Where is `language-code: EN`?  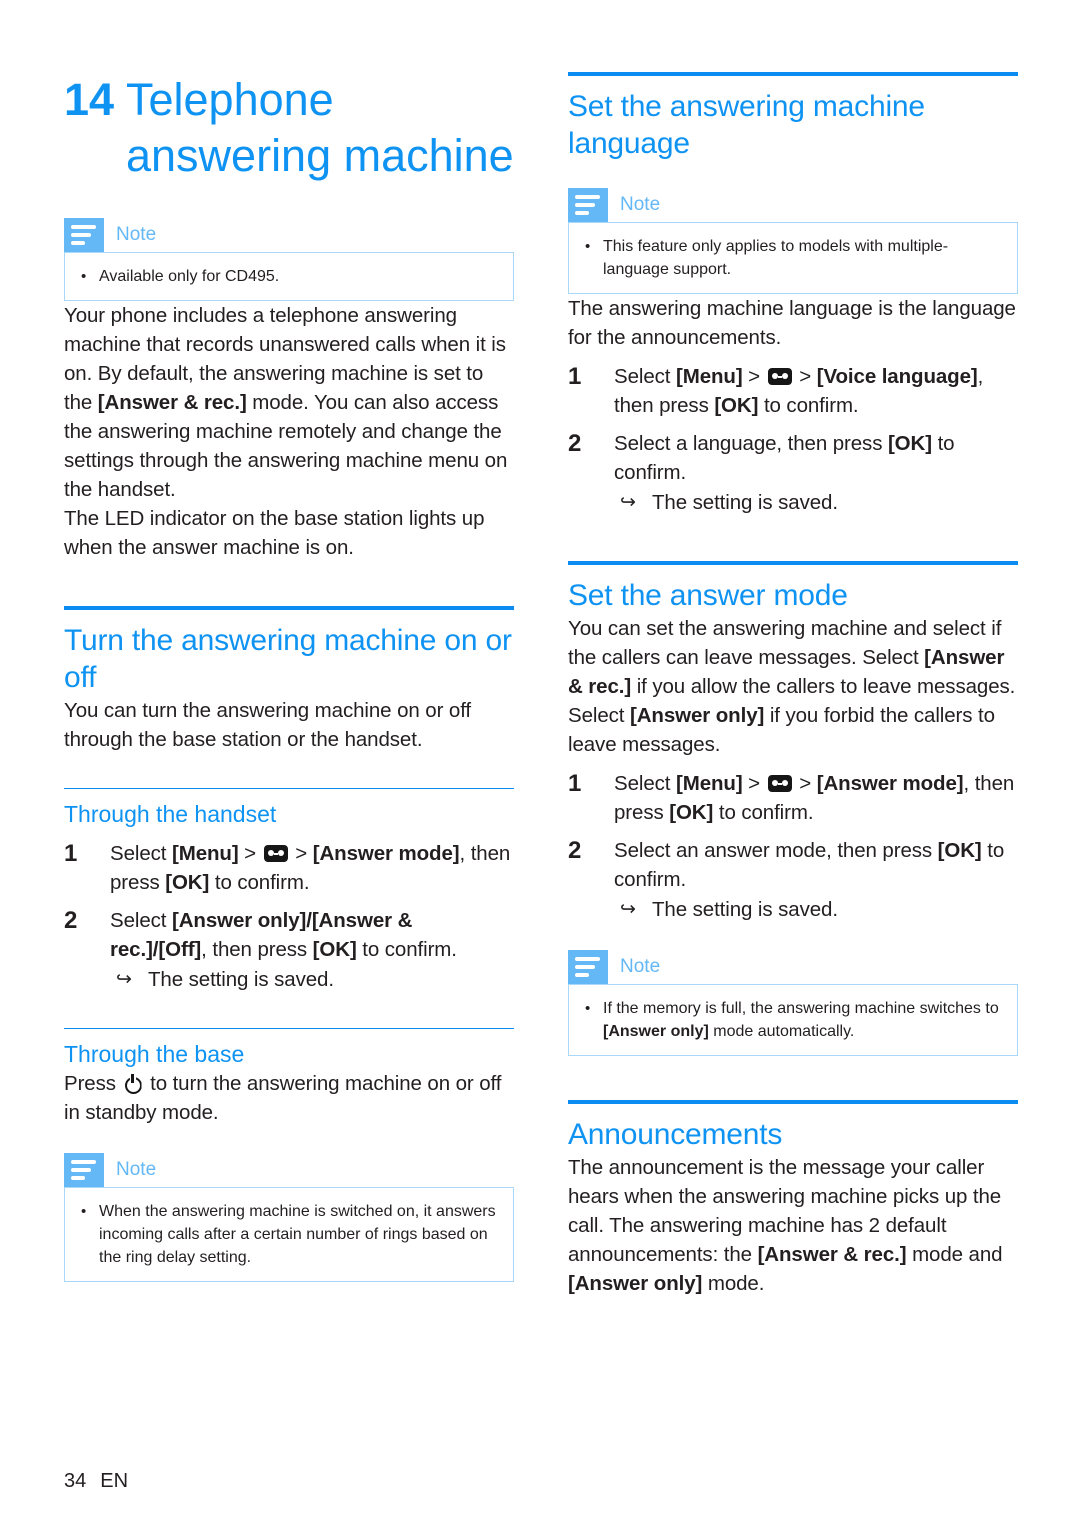 language-code: EN is located at coordinates (114, 1481).